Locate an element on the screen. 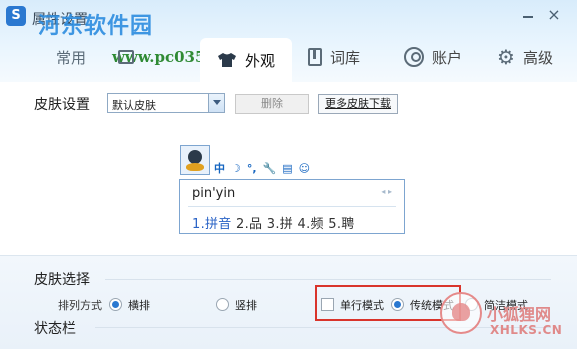 Image resolution: width=577 pixels, height=349 pixels. ime-candidate-first: 1.拼音 is located at coordinates (212, 224).